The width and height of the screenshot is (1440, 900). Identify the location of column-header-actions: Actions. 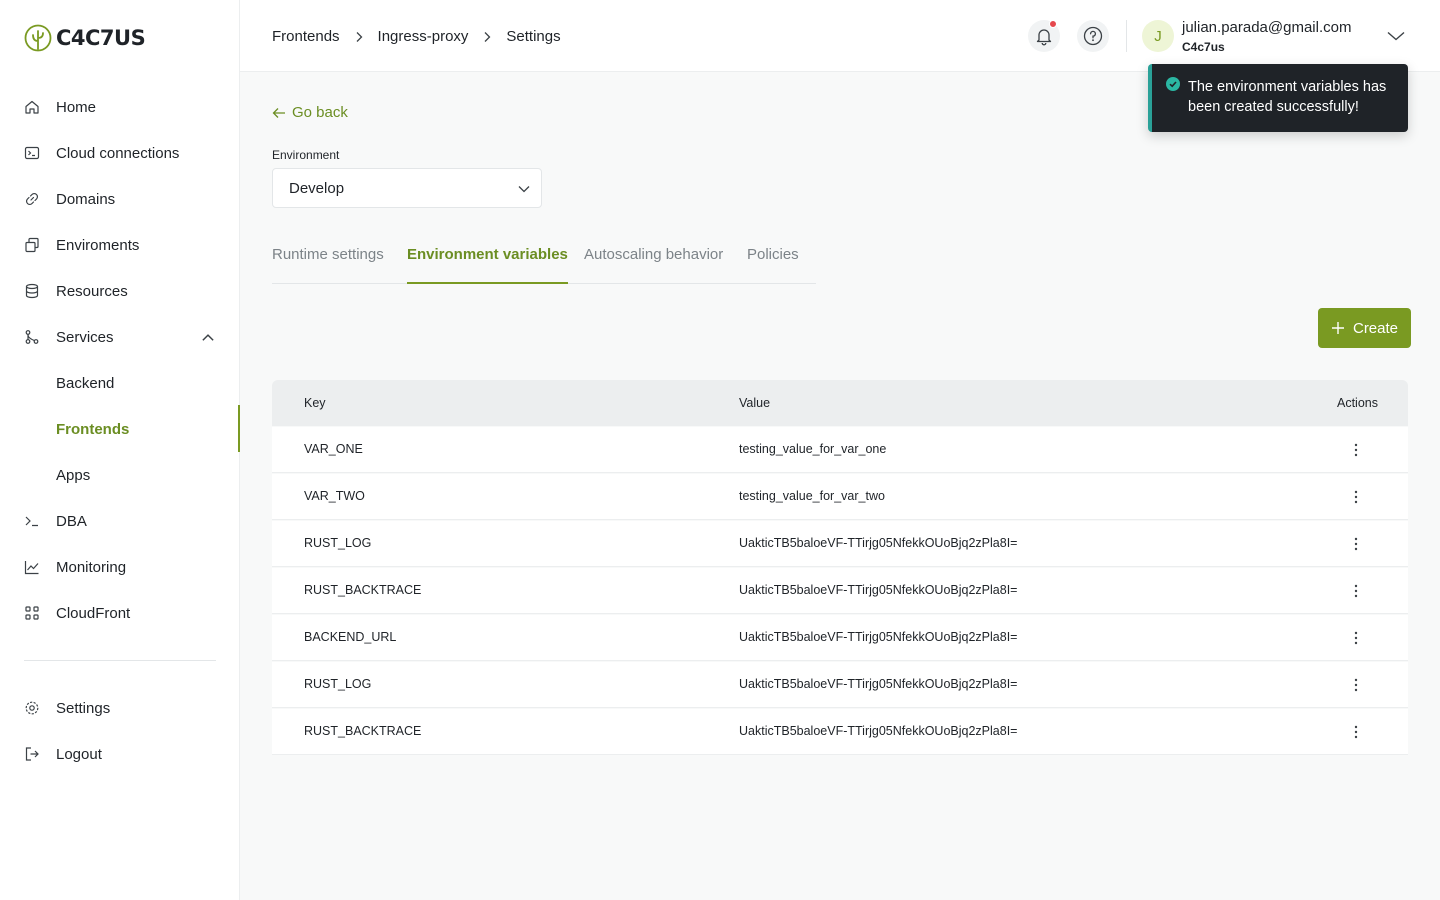
(1357, 403).